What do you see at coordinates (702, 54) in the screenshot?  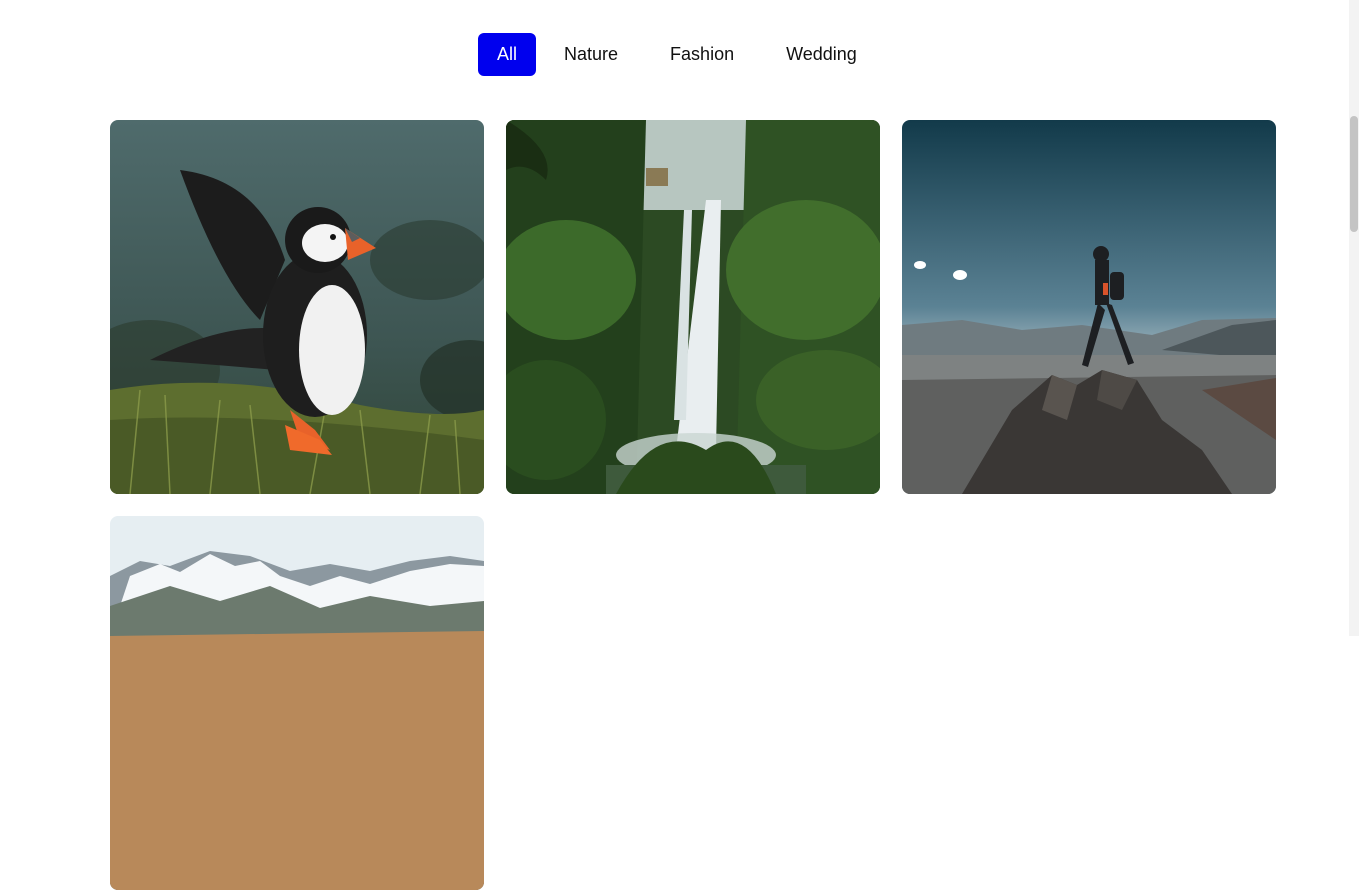 I see `filter-fashion-button: Fashion` at bounding box center [702, 54].